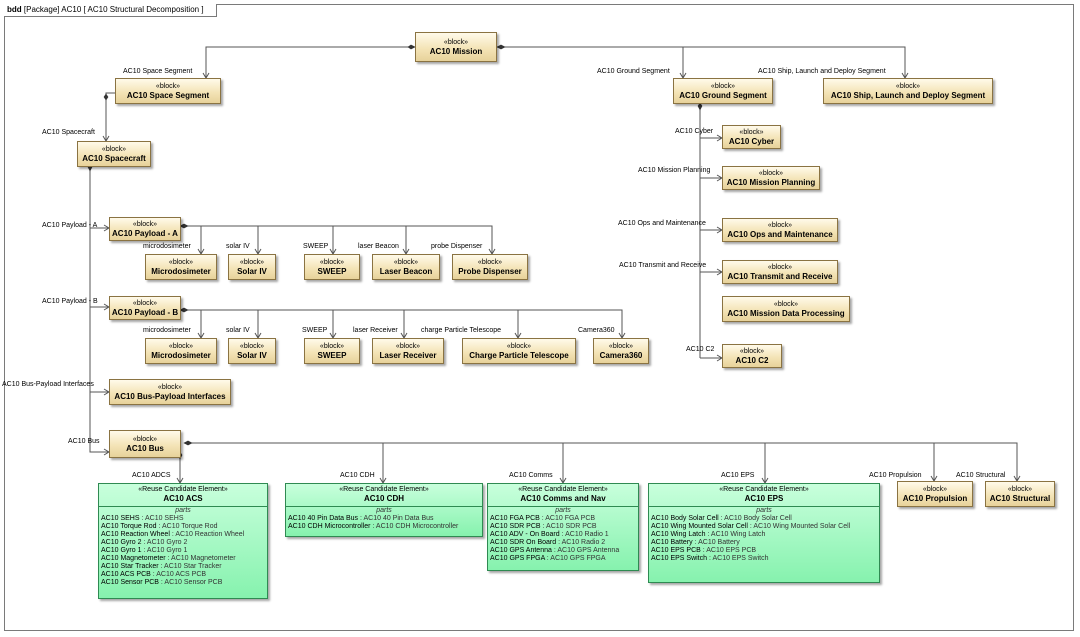  I want to click on part-name: AC10 EPS Switch, so click(679, 558).